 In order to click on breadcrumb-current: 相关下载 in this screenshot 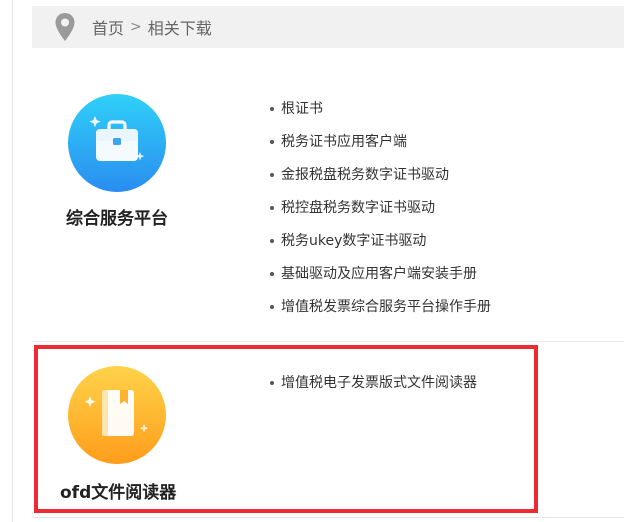, I will do `click(179, 28)`.